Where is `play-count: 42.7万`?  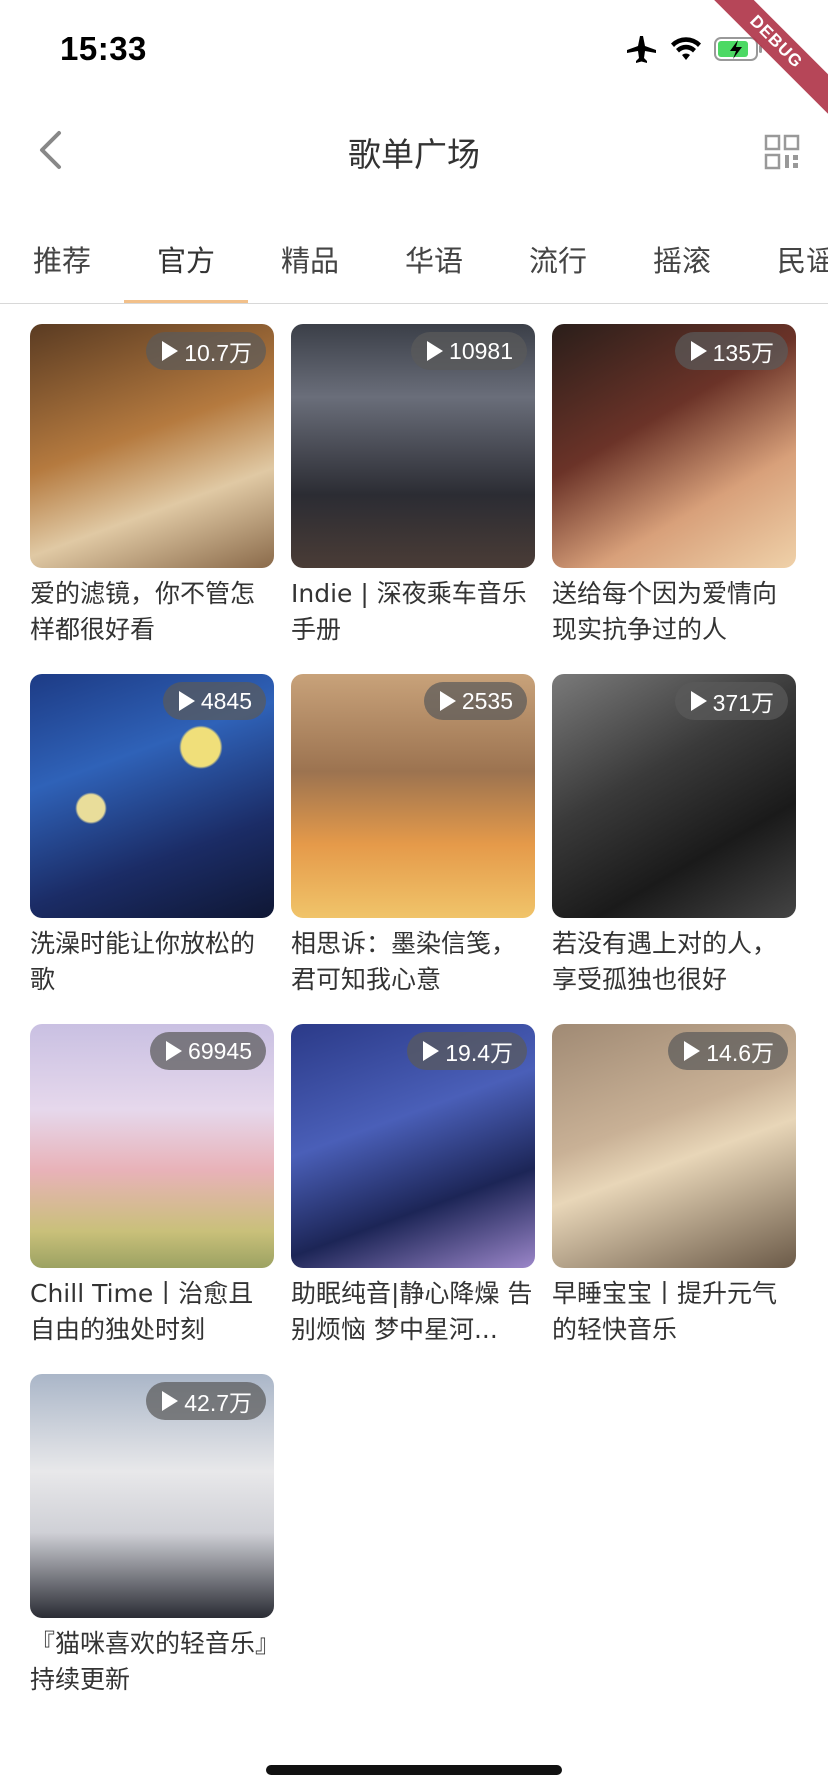
play-count: 42.7万 is located at coordinates (218, 1403).